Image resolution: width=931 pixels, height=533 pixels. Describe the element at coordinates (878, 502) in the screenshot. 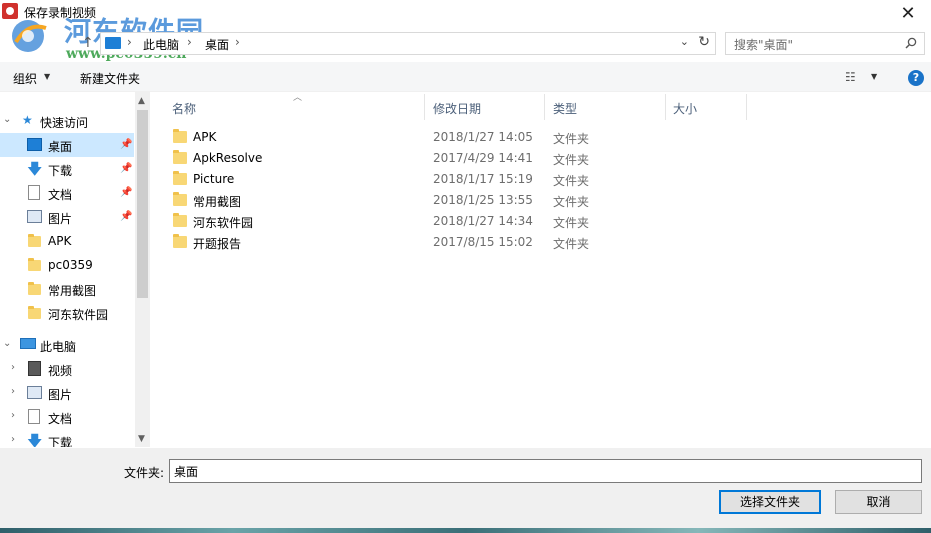

I see `cancel-button: 取消` at that location.